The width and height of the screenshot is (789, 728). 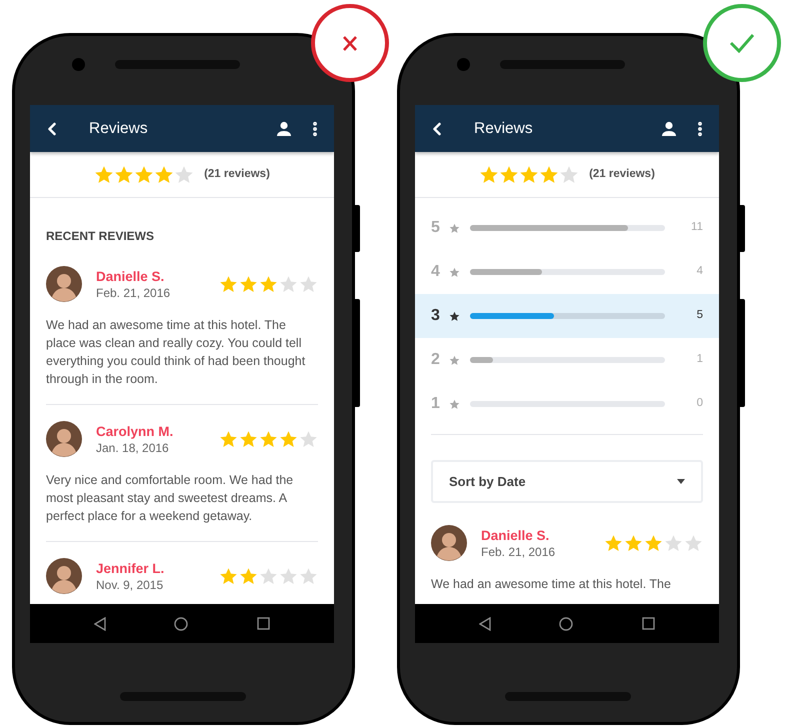 What do you see at coordinates (436, 316) in the screenshot?
I see `rating-label: 3` at bounding box center [436, 316].